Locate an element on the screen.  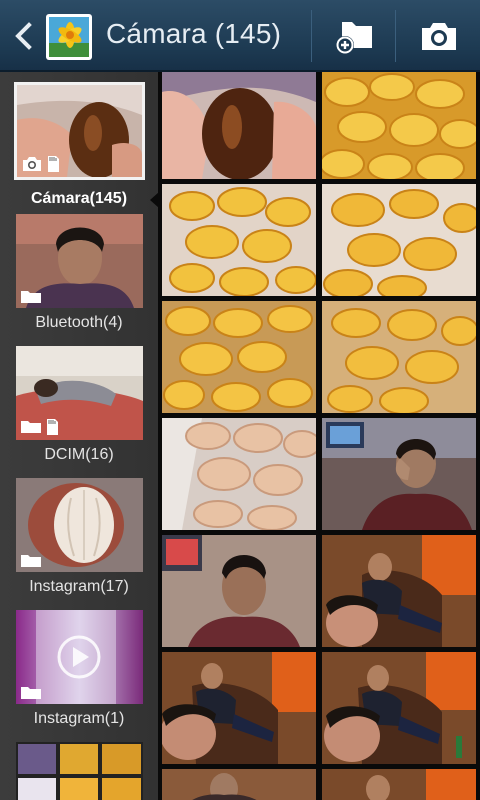
selection-pointer is located at coordinates (154, 200).